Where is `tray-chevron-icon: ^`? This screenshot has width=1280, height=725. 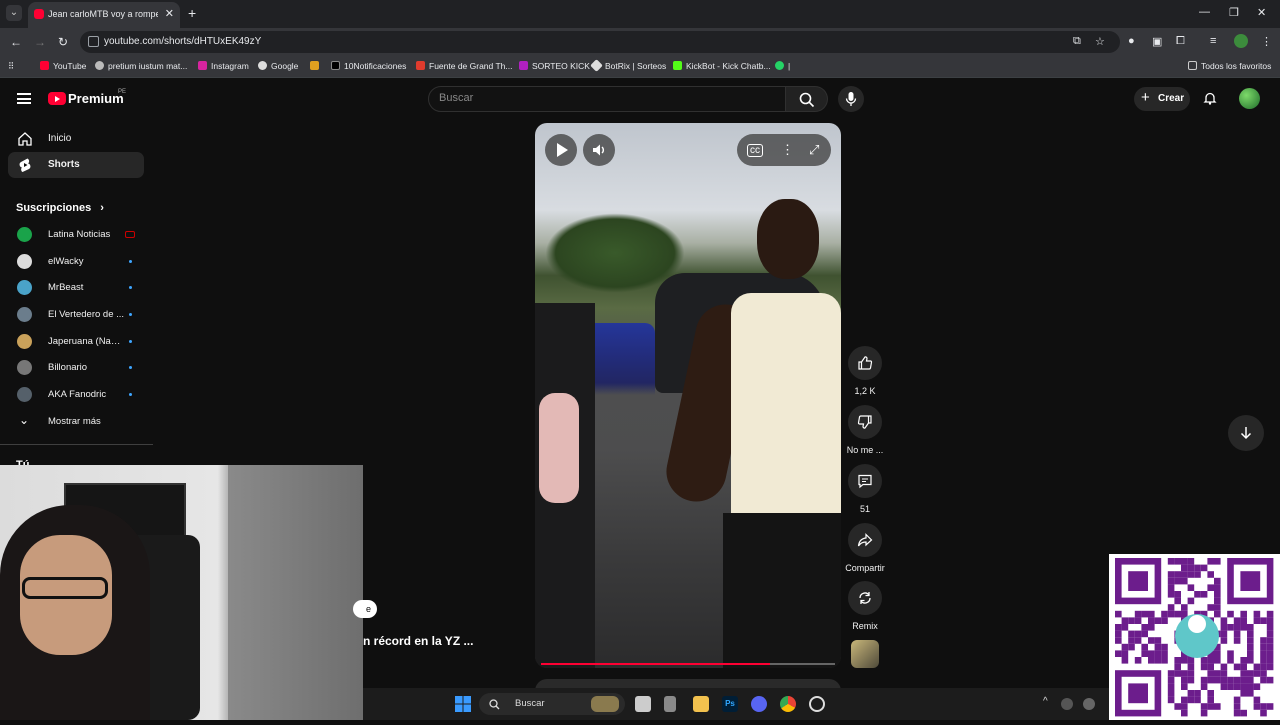
tray-chevron-icon: ^ is located at coordinates (1045, 701).